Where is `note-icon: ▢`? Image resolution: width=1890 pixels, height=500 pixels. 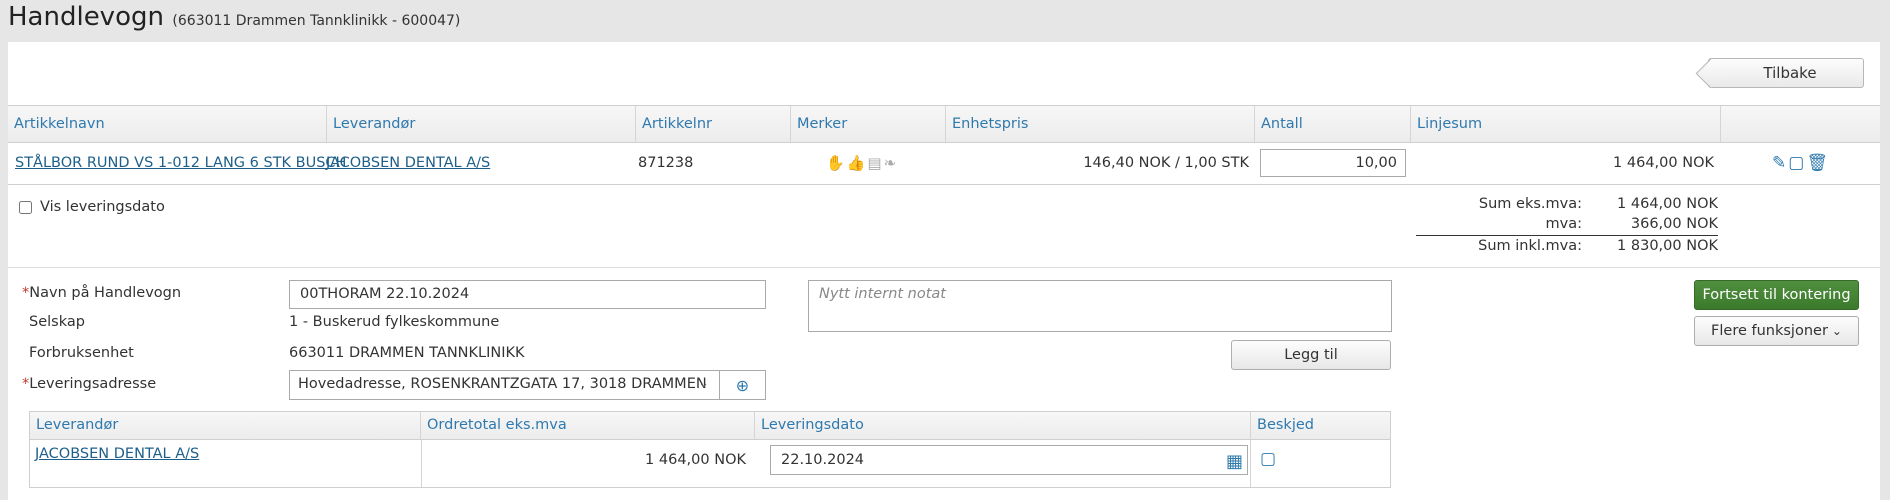
note-icon: ▢ is located at coordinates (1796, 163).